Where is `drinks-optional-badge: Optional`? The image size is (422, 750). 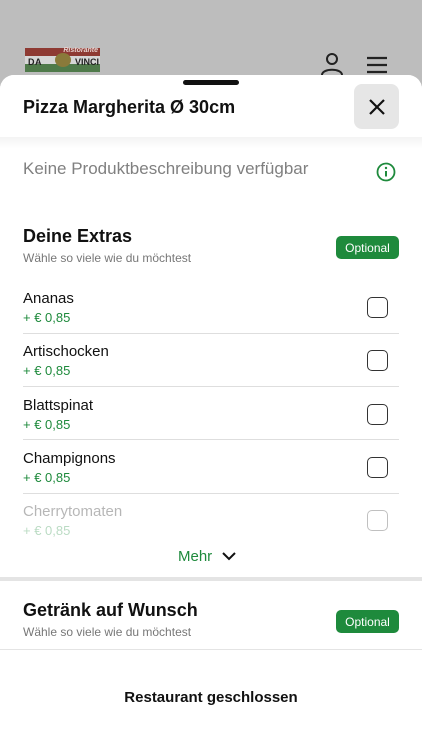 drinks-optional-badge: Optional is located at coordinates (367, 621).